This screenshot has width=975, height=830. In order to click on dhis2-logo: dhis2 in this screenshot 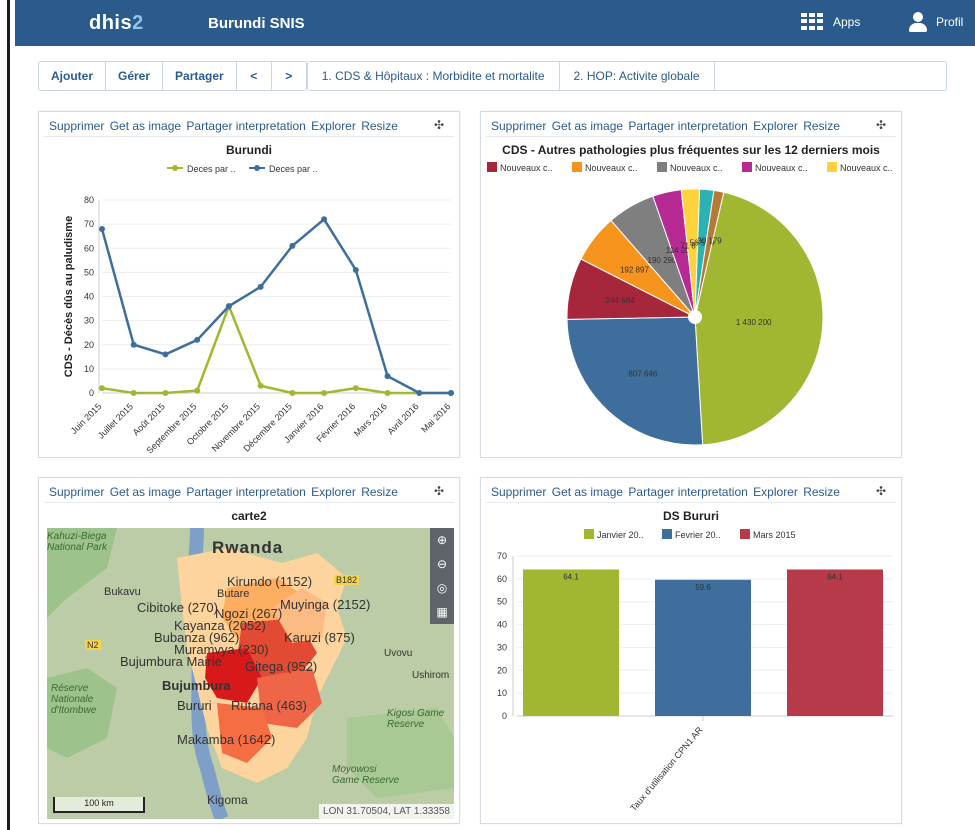, I will do `click(116, 23)`.